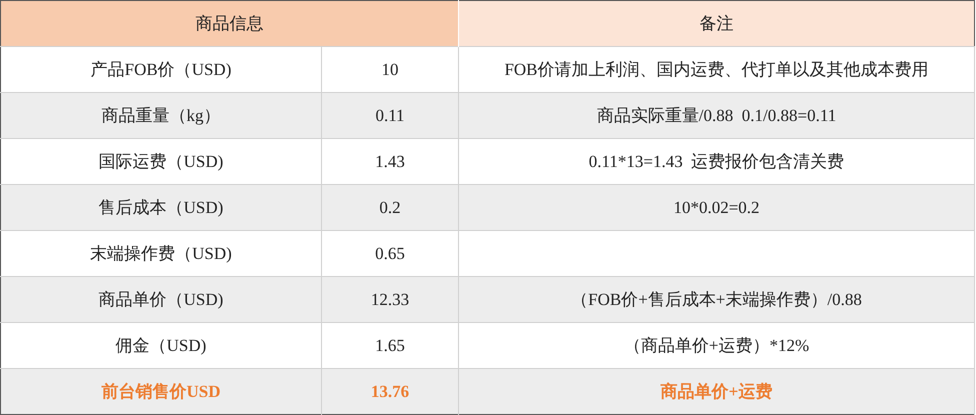  I want to click on table-cell: 商品单价（USD), so click(161, 299).